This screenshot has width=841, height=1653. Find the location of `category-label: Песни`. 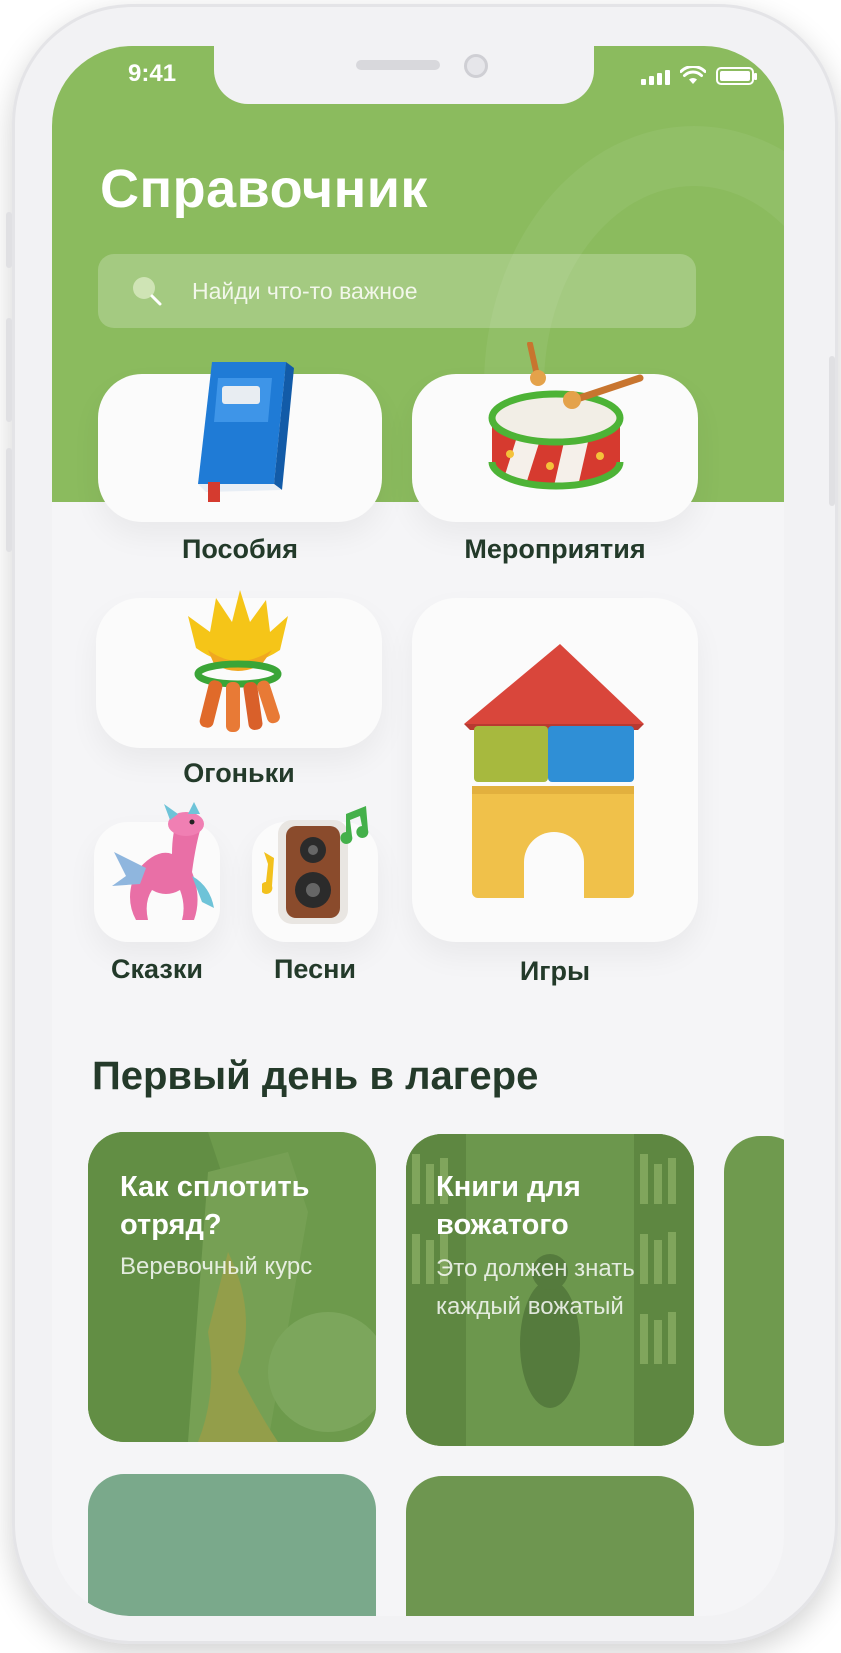

category-label: Песни is located at coordinates (315, 969).